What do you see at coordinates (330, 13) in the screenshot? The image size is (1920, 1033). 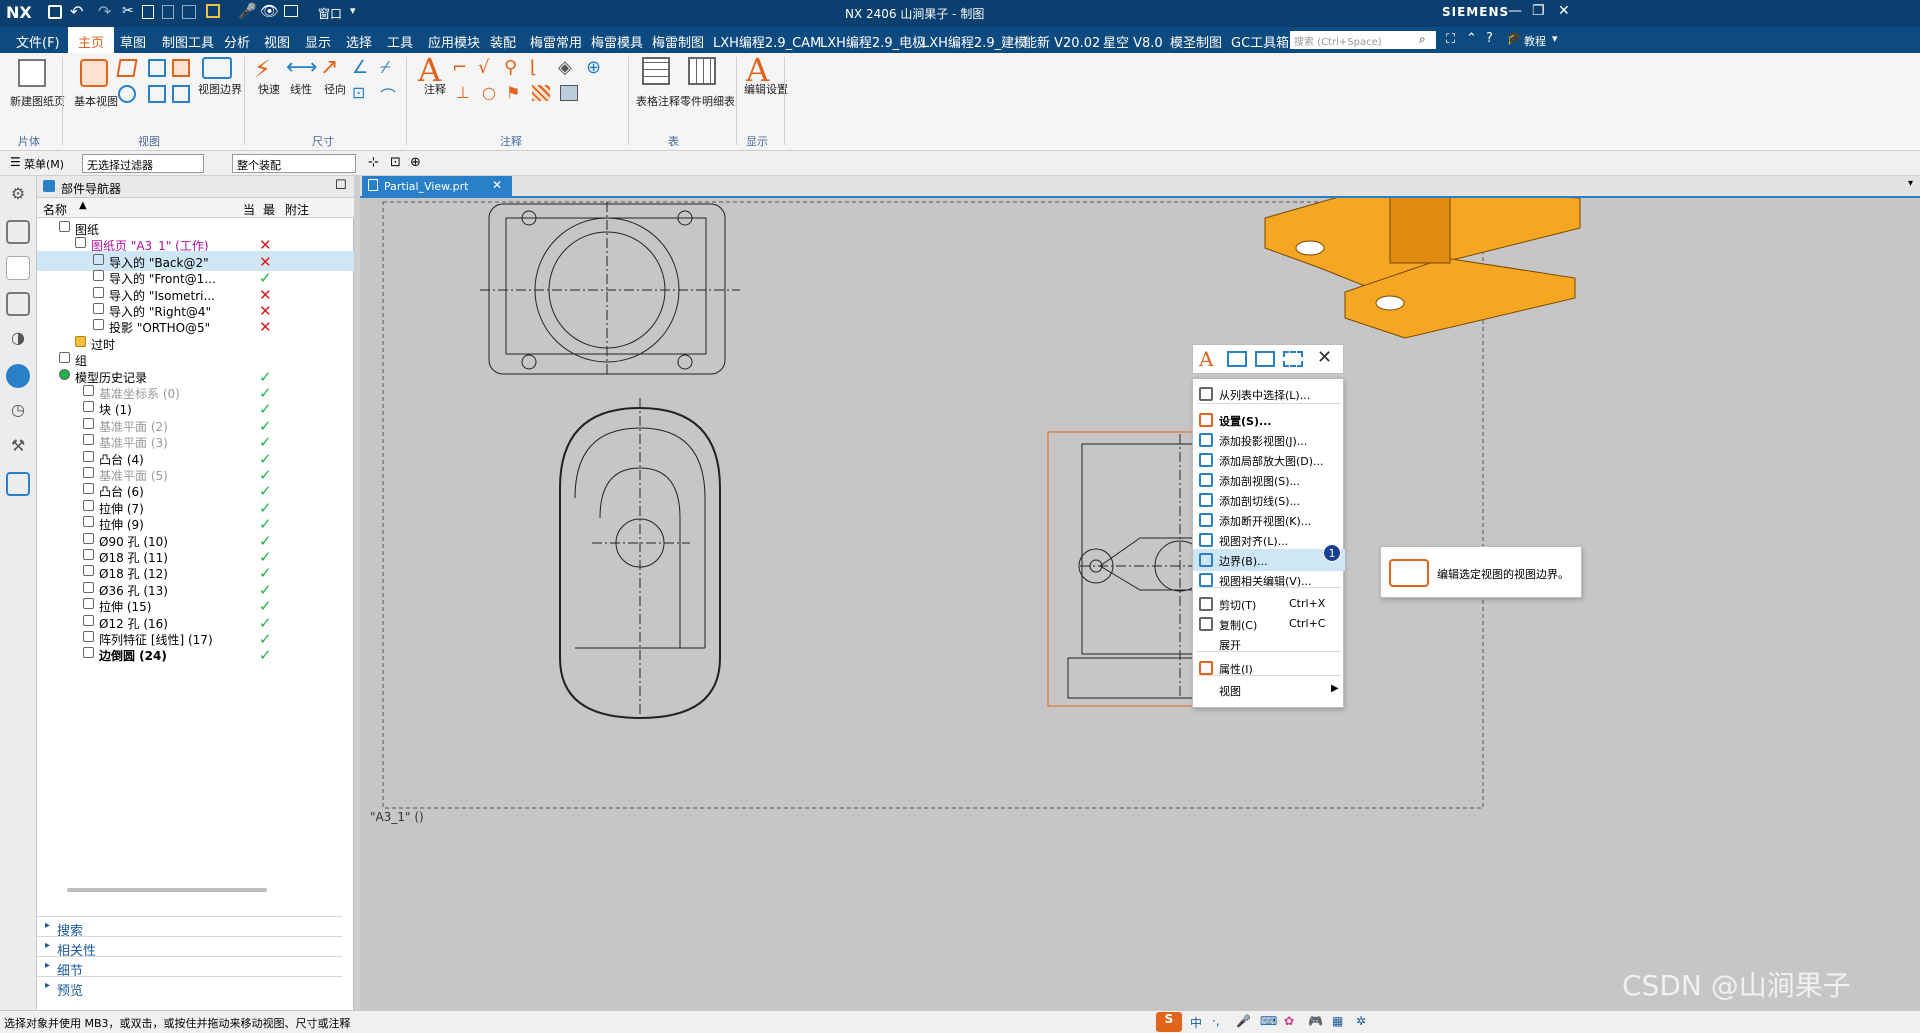 I see `window-menu: 窗口` at bounding box center [330, 13].